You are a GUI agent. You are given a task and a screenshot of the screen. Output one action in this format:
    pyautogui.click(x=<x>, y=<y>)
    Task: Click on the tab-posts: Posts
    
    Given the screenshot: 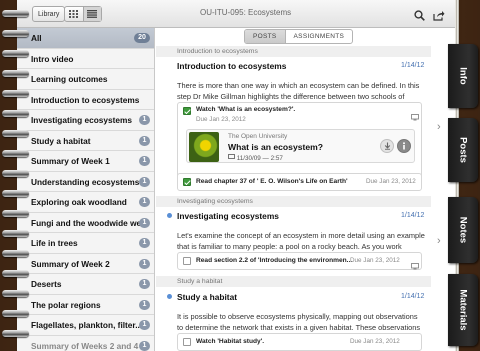 What is the action you would take?
    pyautogui.click(x=463, y=150)
    